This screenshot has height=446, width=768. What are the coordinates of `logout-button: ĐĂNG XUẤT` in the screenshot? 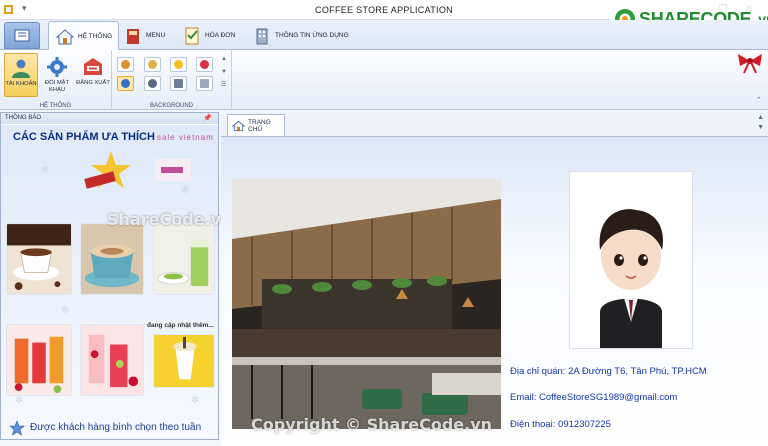 It's located at (93, 75).